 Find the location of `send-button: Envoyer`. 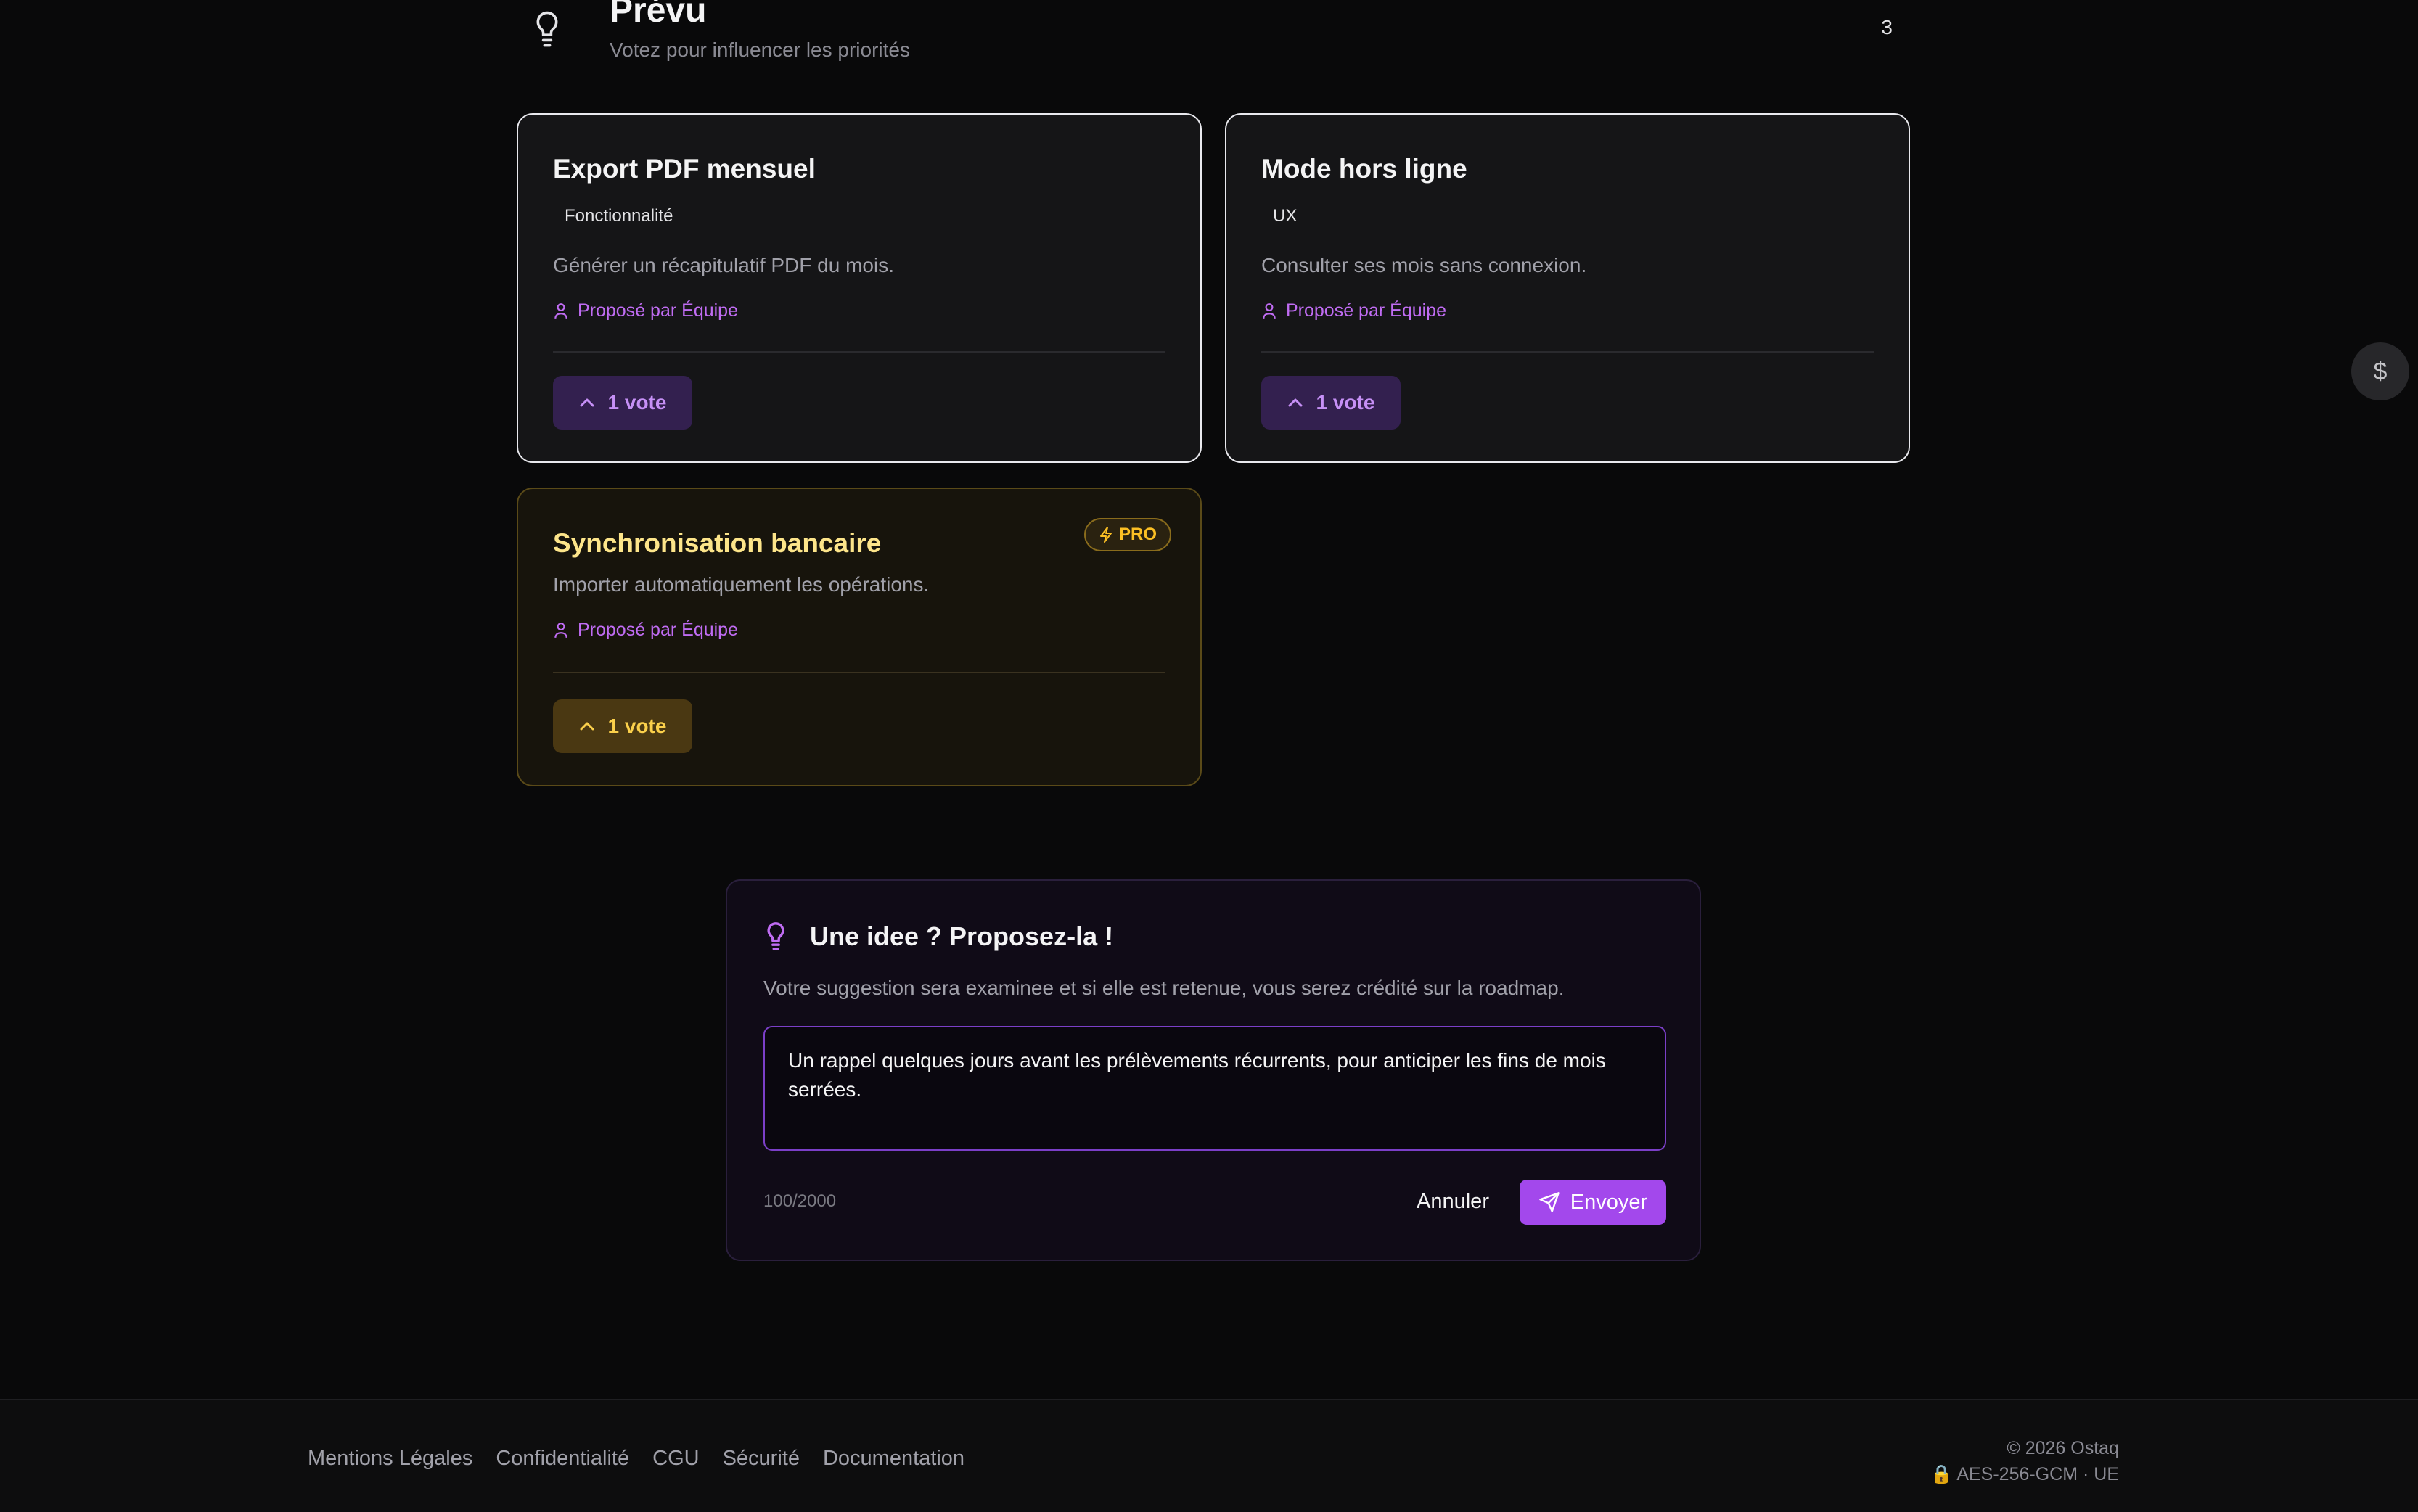

send-button: Envoyer is located at coordinates (1593, 1203).